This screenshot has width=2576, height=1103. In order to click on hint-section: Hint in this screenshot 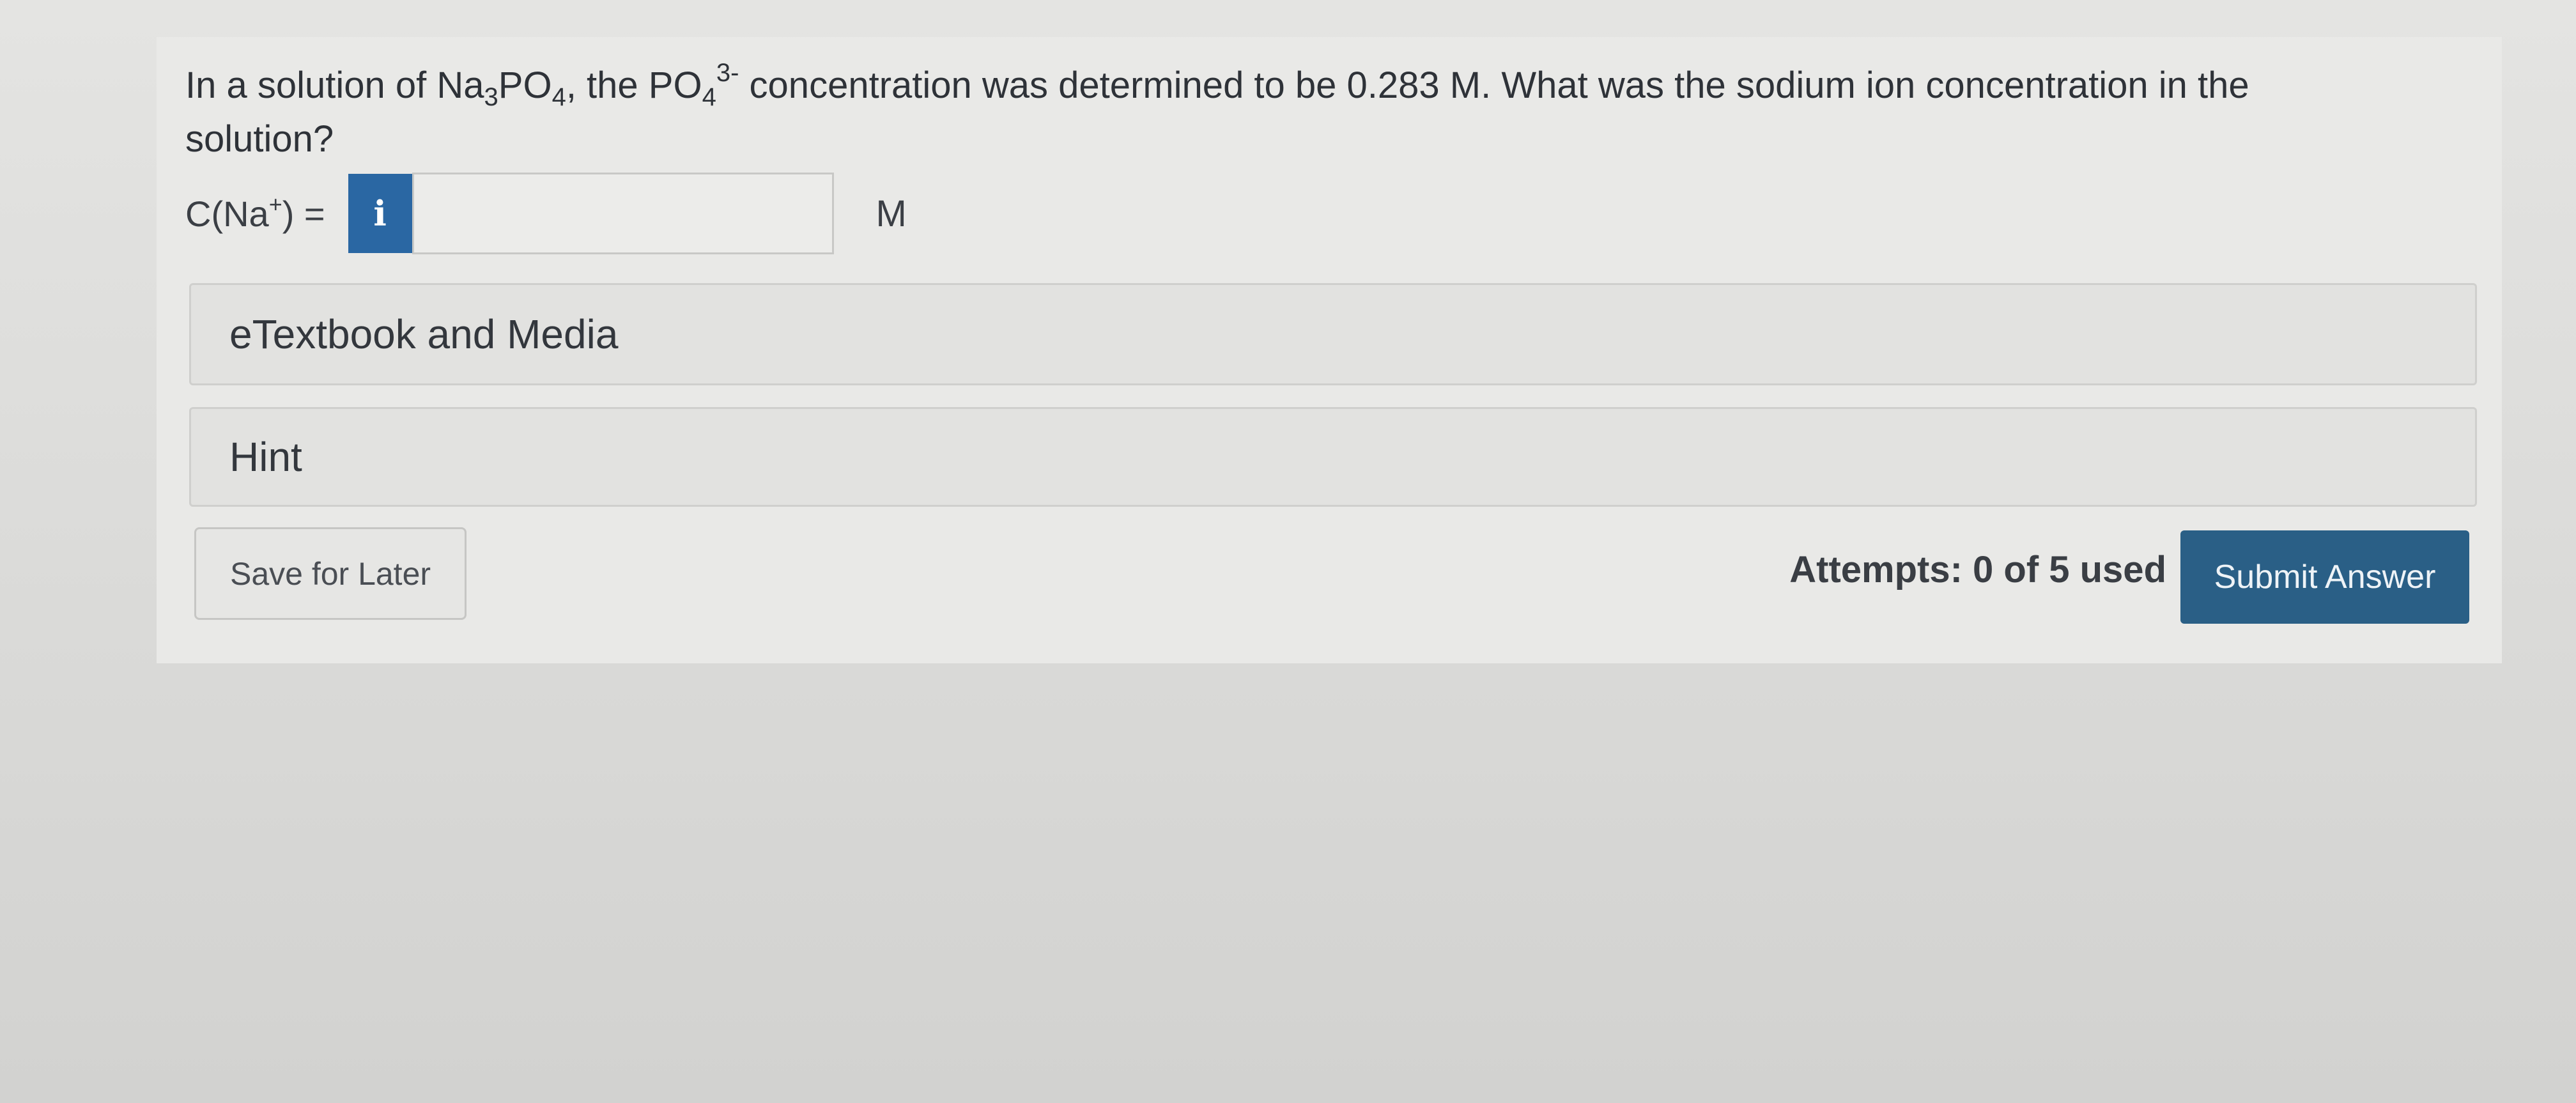, I will do `click(1333, 457)`.